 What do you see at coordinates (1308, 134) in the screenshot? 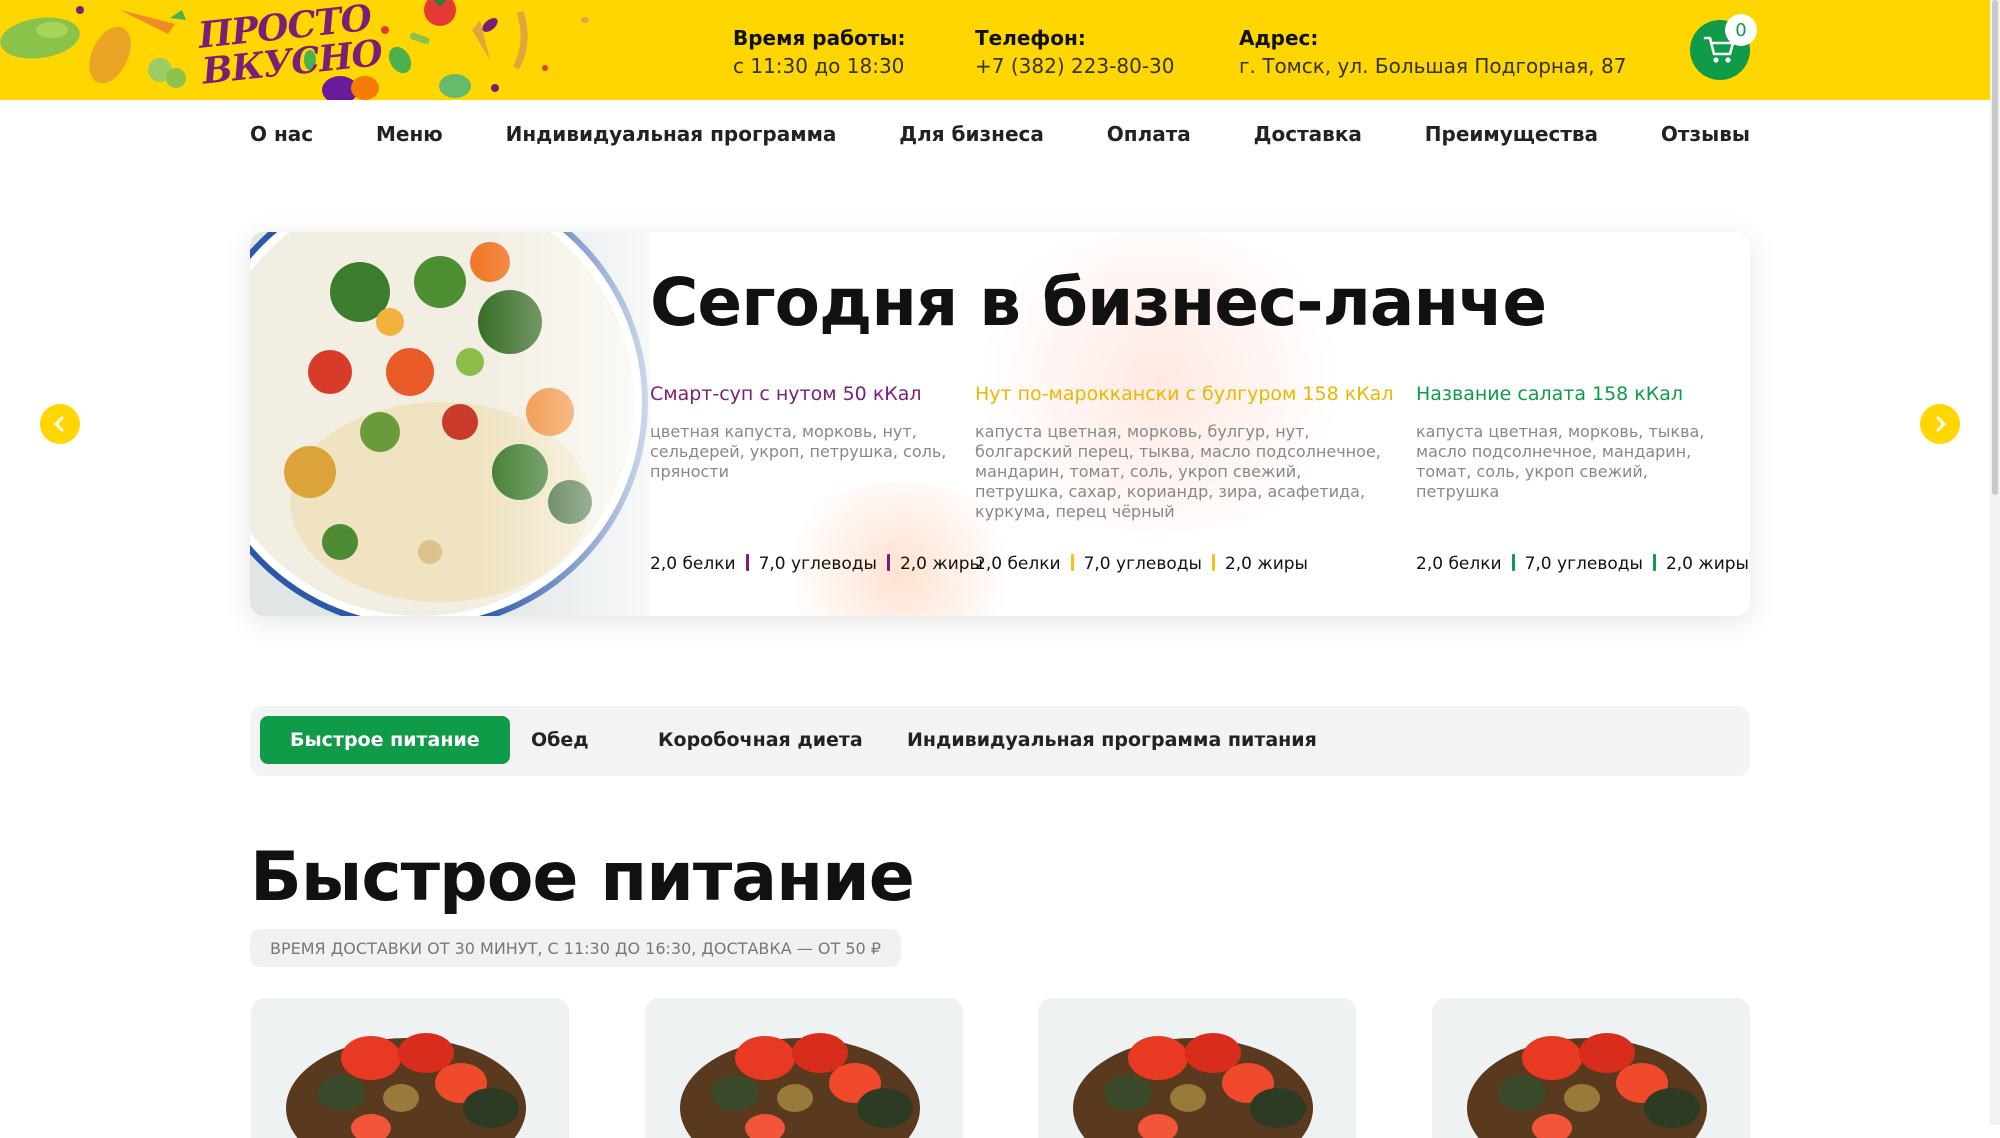
I see `nav-item-delivery: Доставка` at bounding box center [1308, 134].